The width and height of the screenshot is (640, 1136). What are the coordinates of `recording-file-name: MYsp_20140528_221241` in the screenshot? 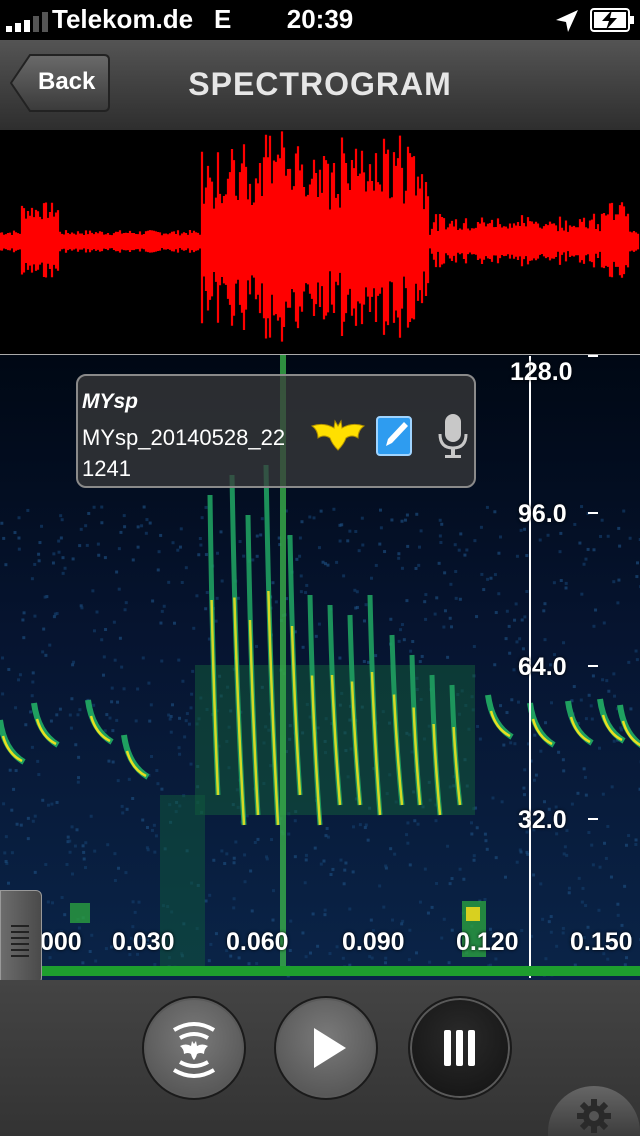 It's located at (184, 453).